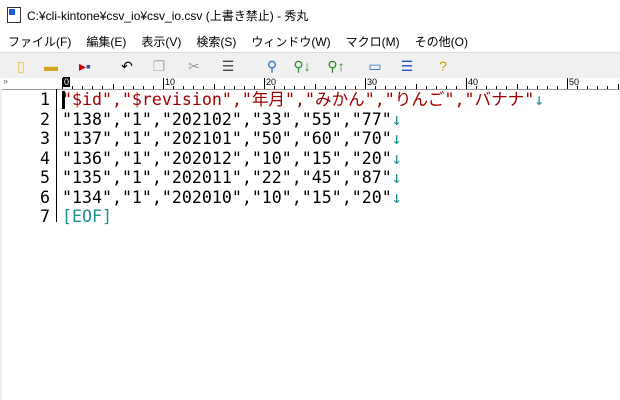 The height and width of the screenshot is (400, 620). I want to click on split-window-icon: ☰, so click(407, 66).